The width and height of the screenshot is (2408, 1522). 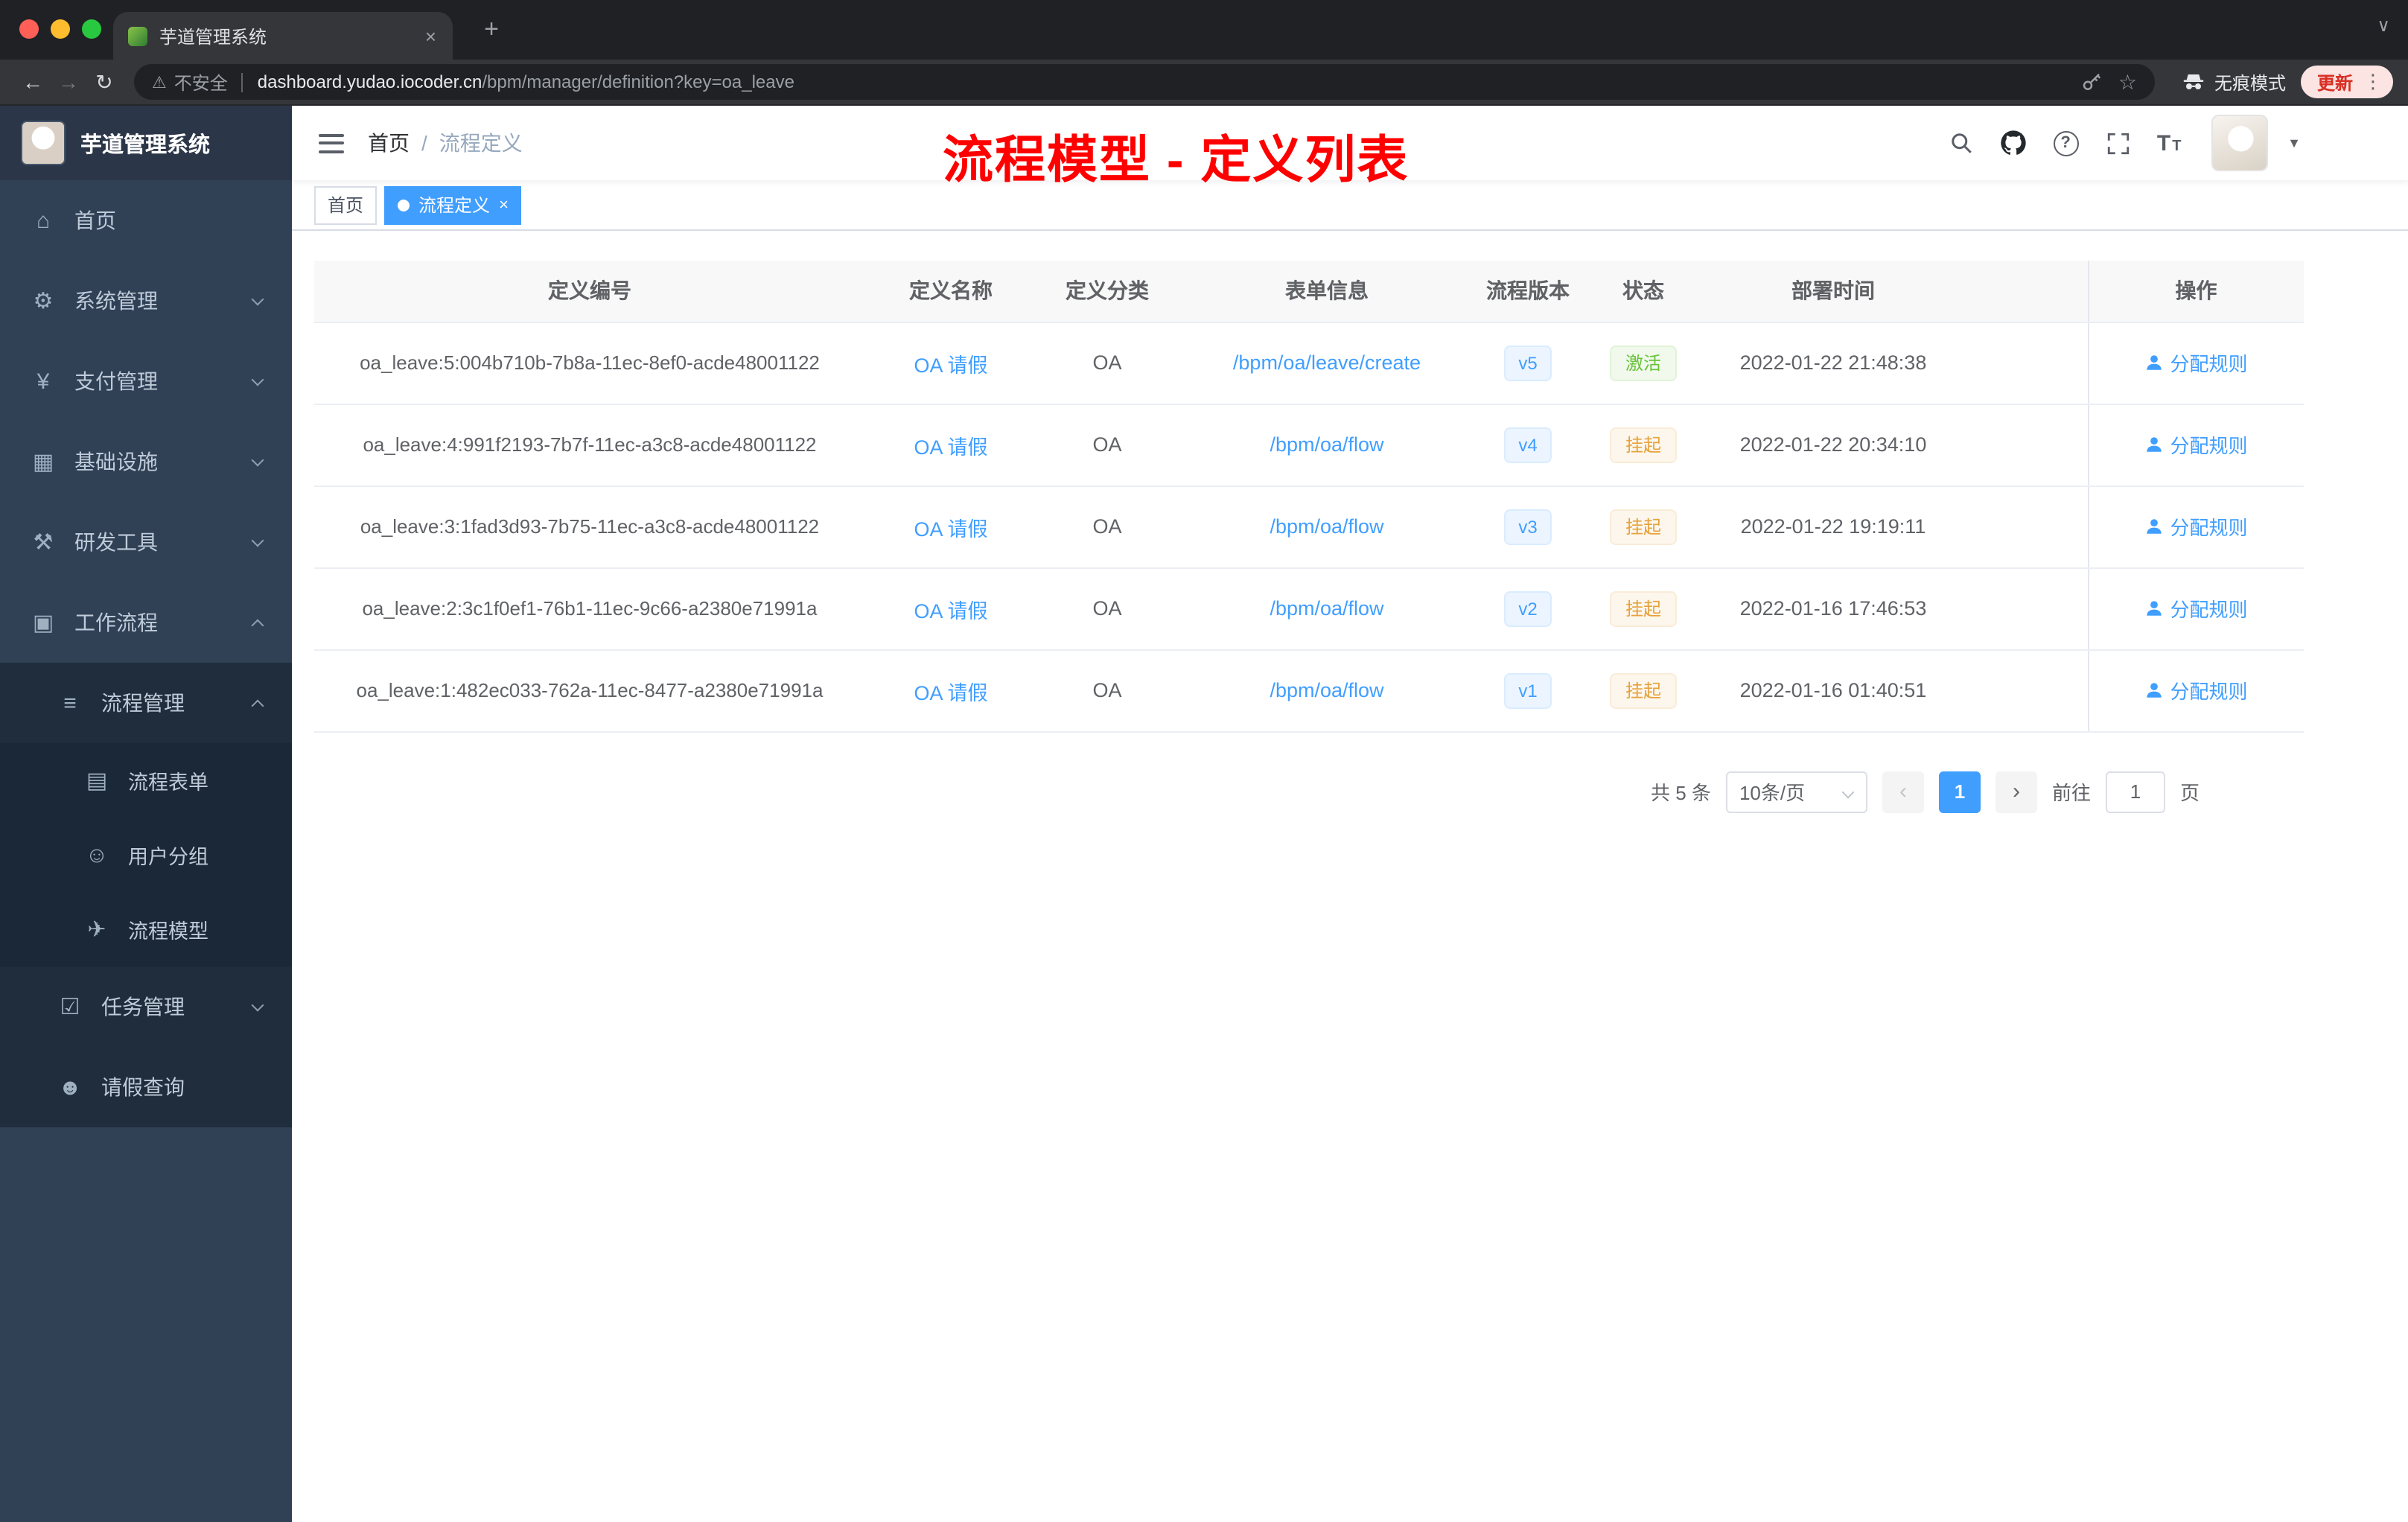 I want to click on version-tag: v4, so click(x=1527, y=445).